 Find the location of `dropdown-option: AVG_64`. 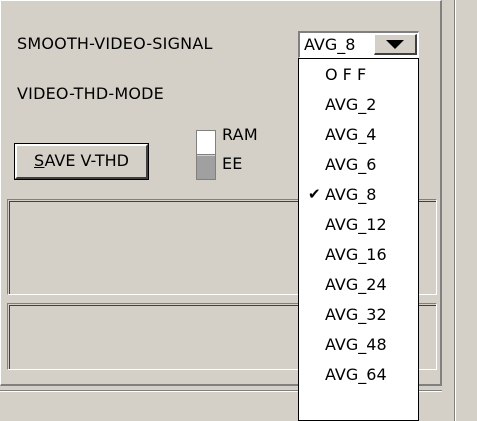

dropdown-option: AVG_64 is located at coordinates (358, 374).